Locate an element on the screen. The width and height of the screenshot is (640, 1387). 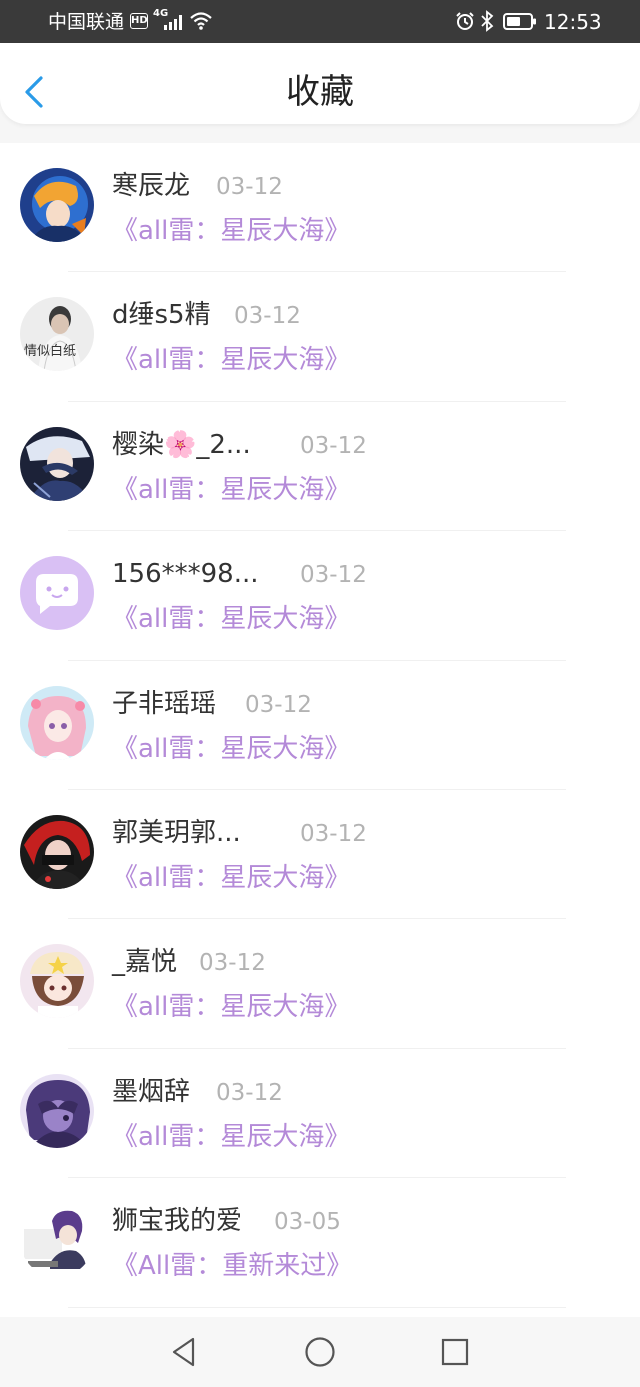
list-item: 狮宝我的爱 03-05 《All雷：重新来过》 is located at coordinates (320, 1243).